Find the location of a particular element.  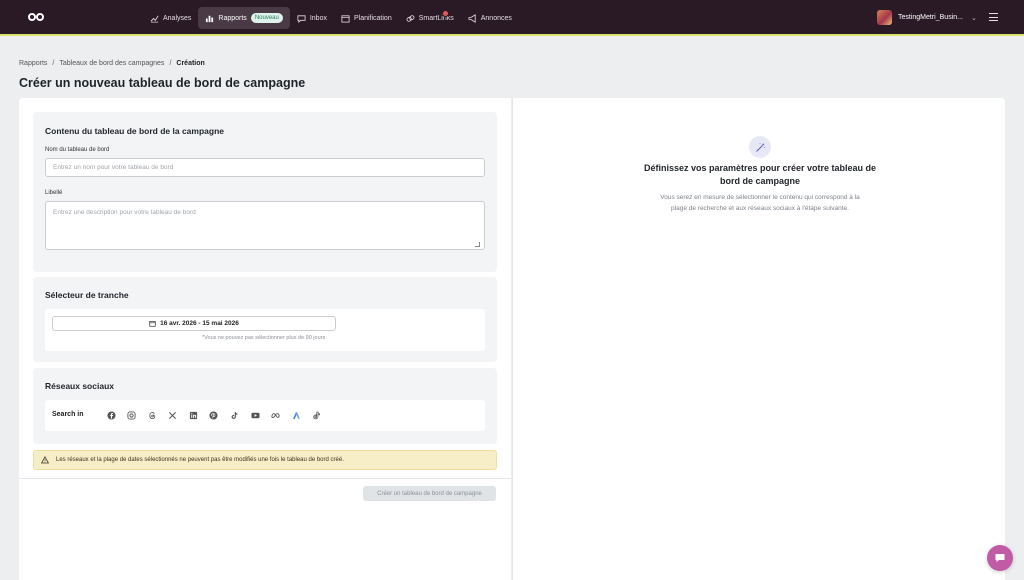

nav-item-analyses: Analyses is located at coordinates (170, 18).